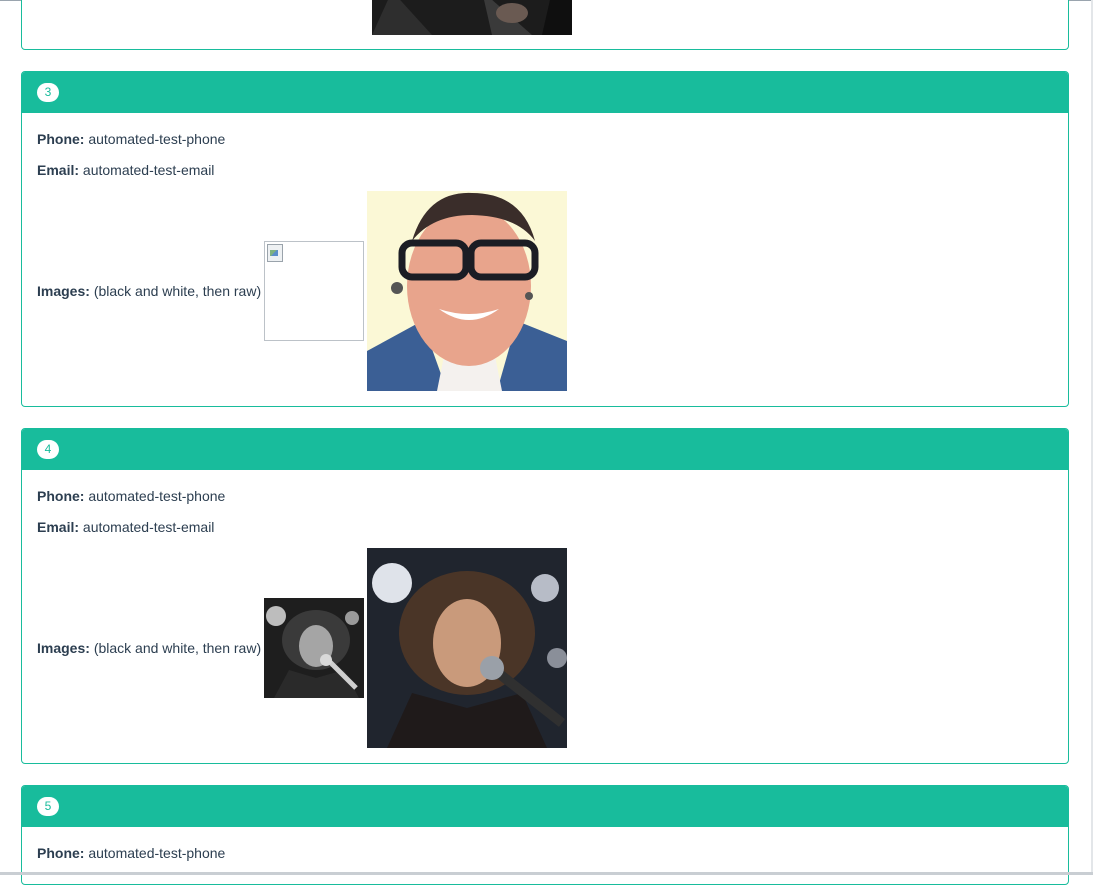  I want to click on record-number-badge: 5, so click(48, 806).